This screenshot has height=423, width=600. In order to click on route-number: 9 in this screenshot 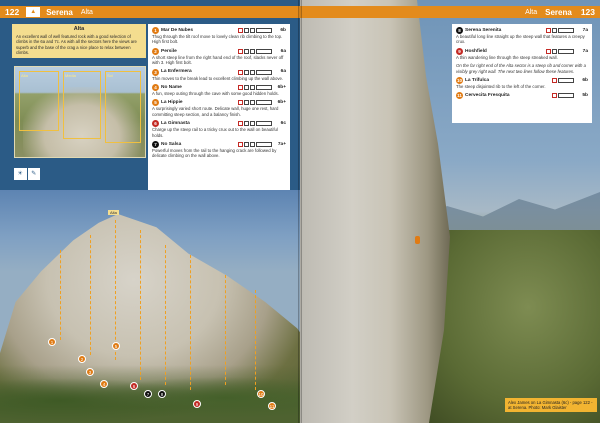, I will do `click(459, 51)`.